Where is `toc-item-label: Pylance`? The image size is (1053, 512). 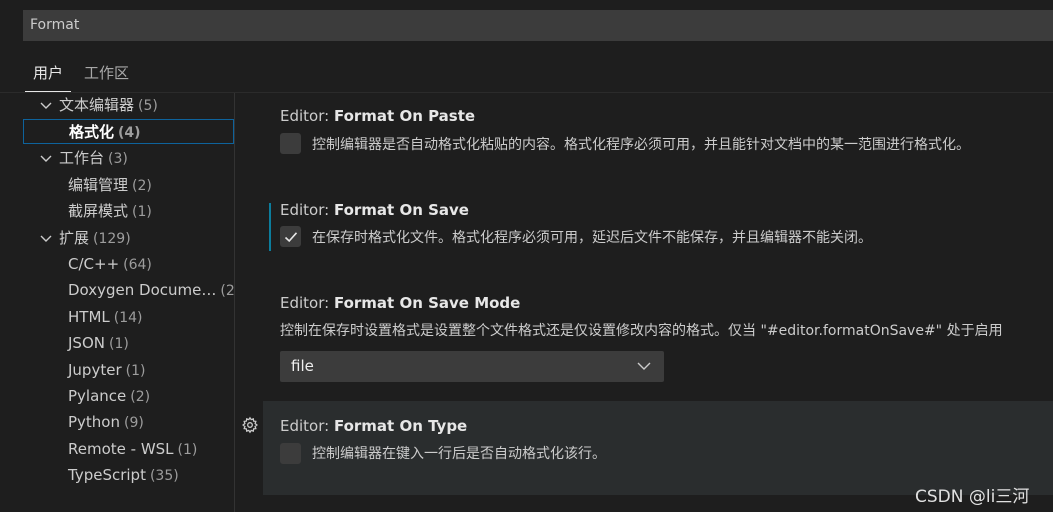
toc-item-label: Pylance is located at coordinates (97, 396).